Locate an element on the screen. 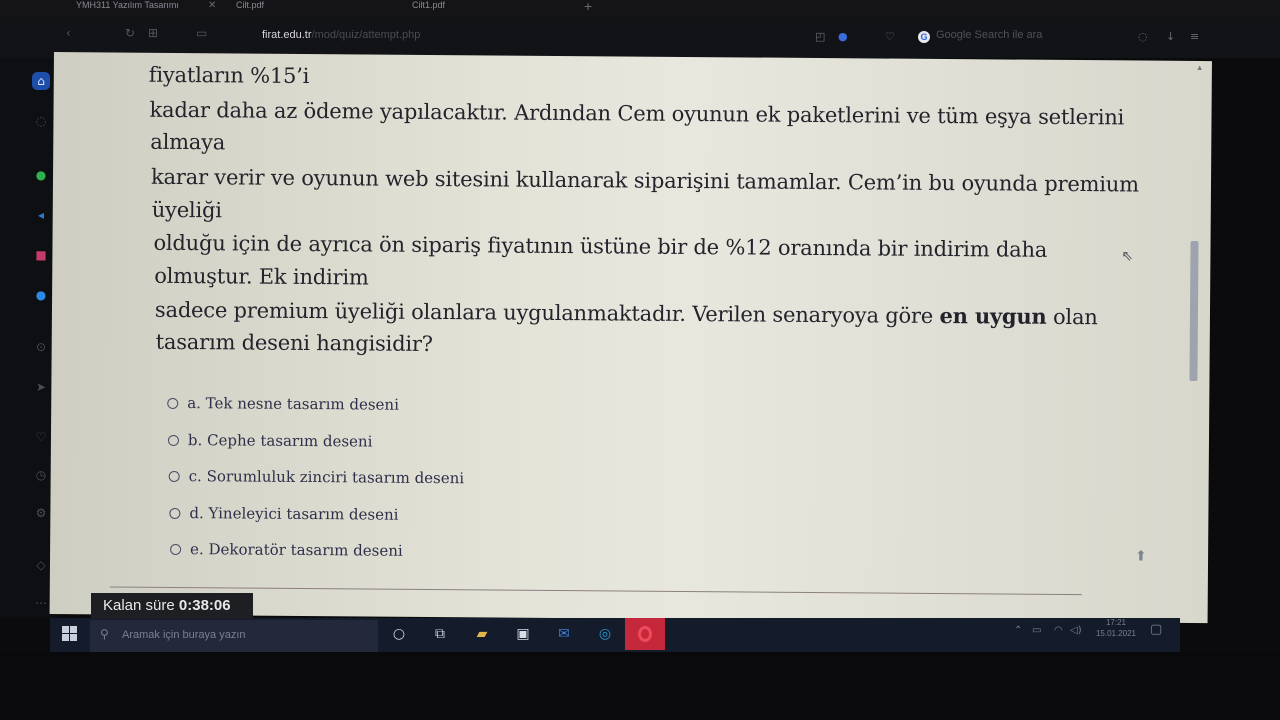 Image resolution: width=1280 pixels, height=720 pixels. remaining-time-value: 0:38:06 is located at coordinates (204, 605).